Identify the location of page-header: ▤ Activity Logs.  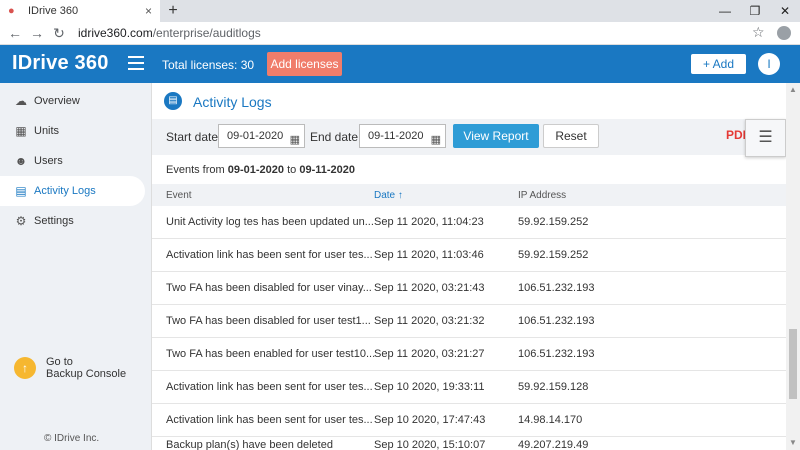
(469, 101).